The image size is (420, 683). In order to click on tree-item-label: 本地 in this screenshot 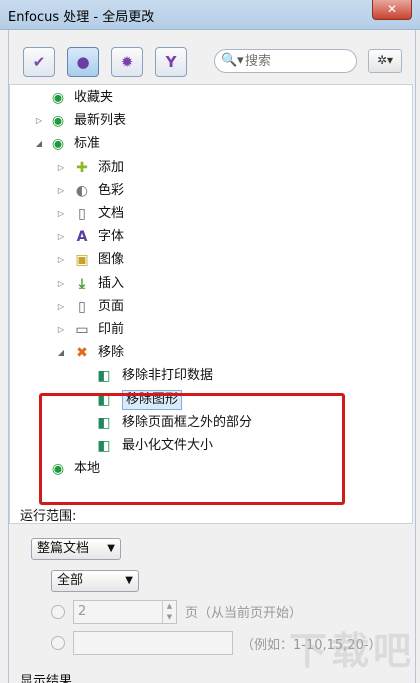, I will do `click(87, 469)`.